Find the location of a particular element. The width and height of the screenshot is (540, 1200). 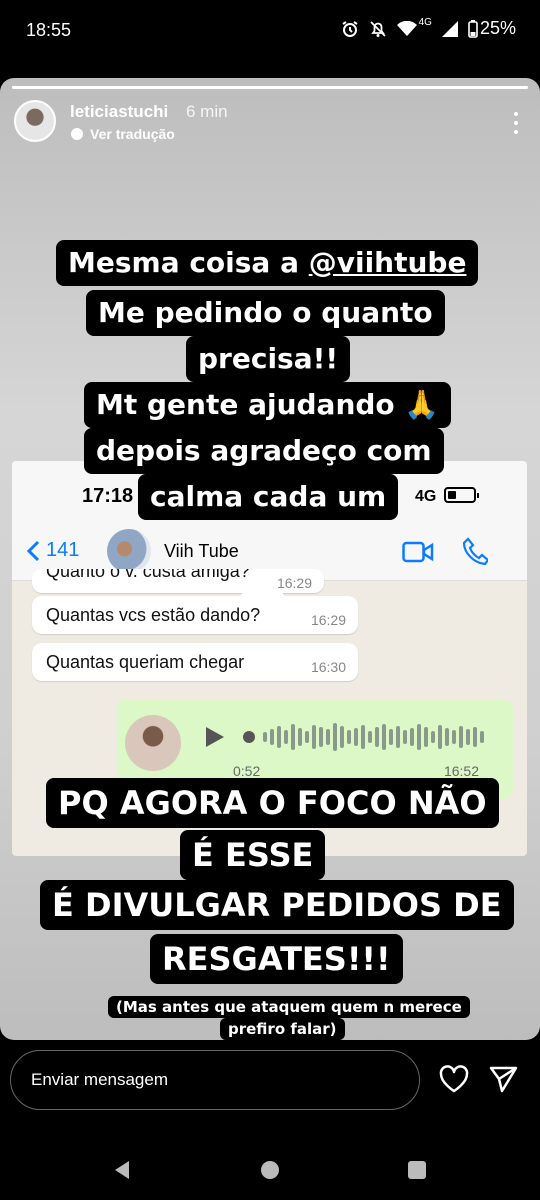

battery-percent: 25% is located at coordinates (497, 28).